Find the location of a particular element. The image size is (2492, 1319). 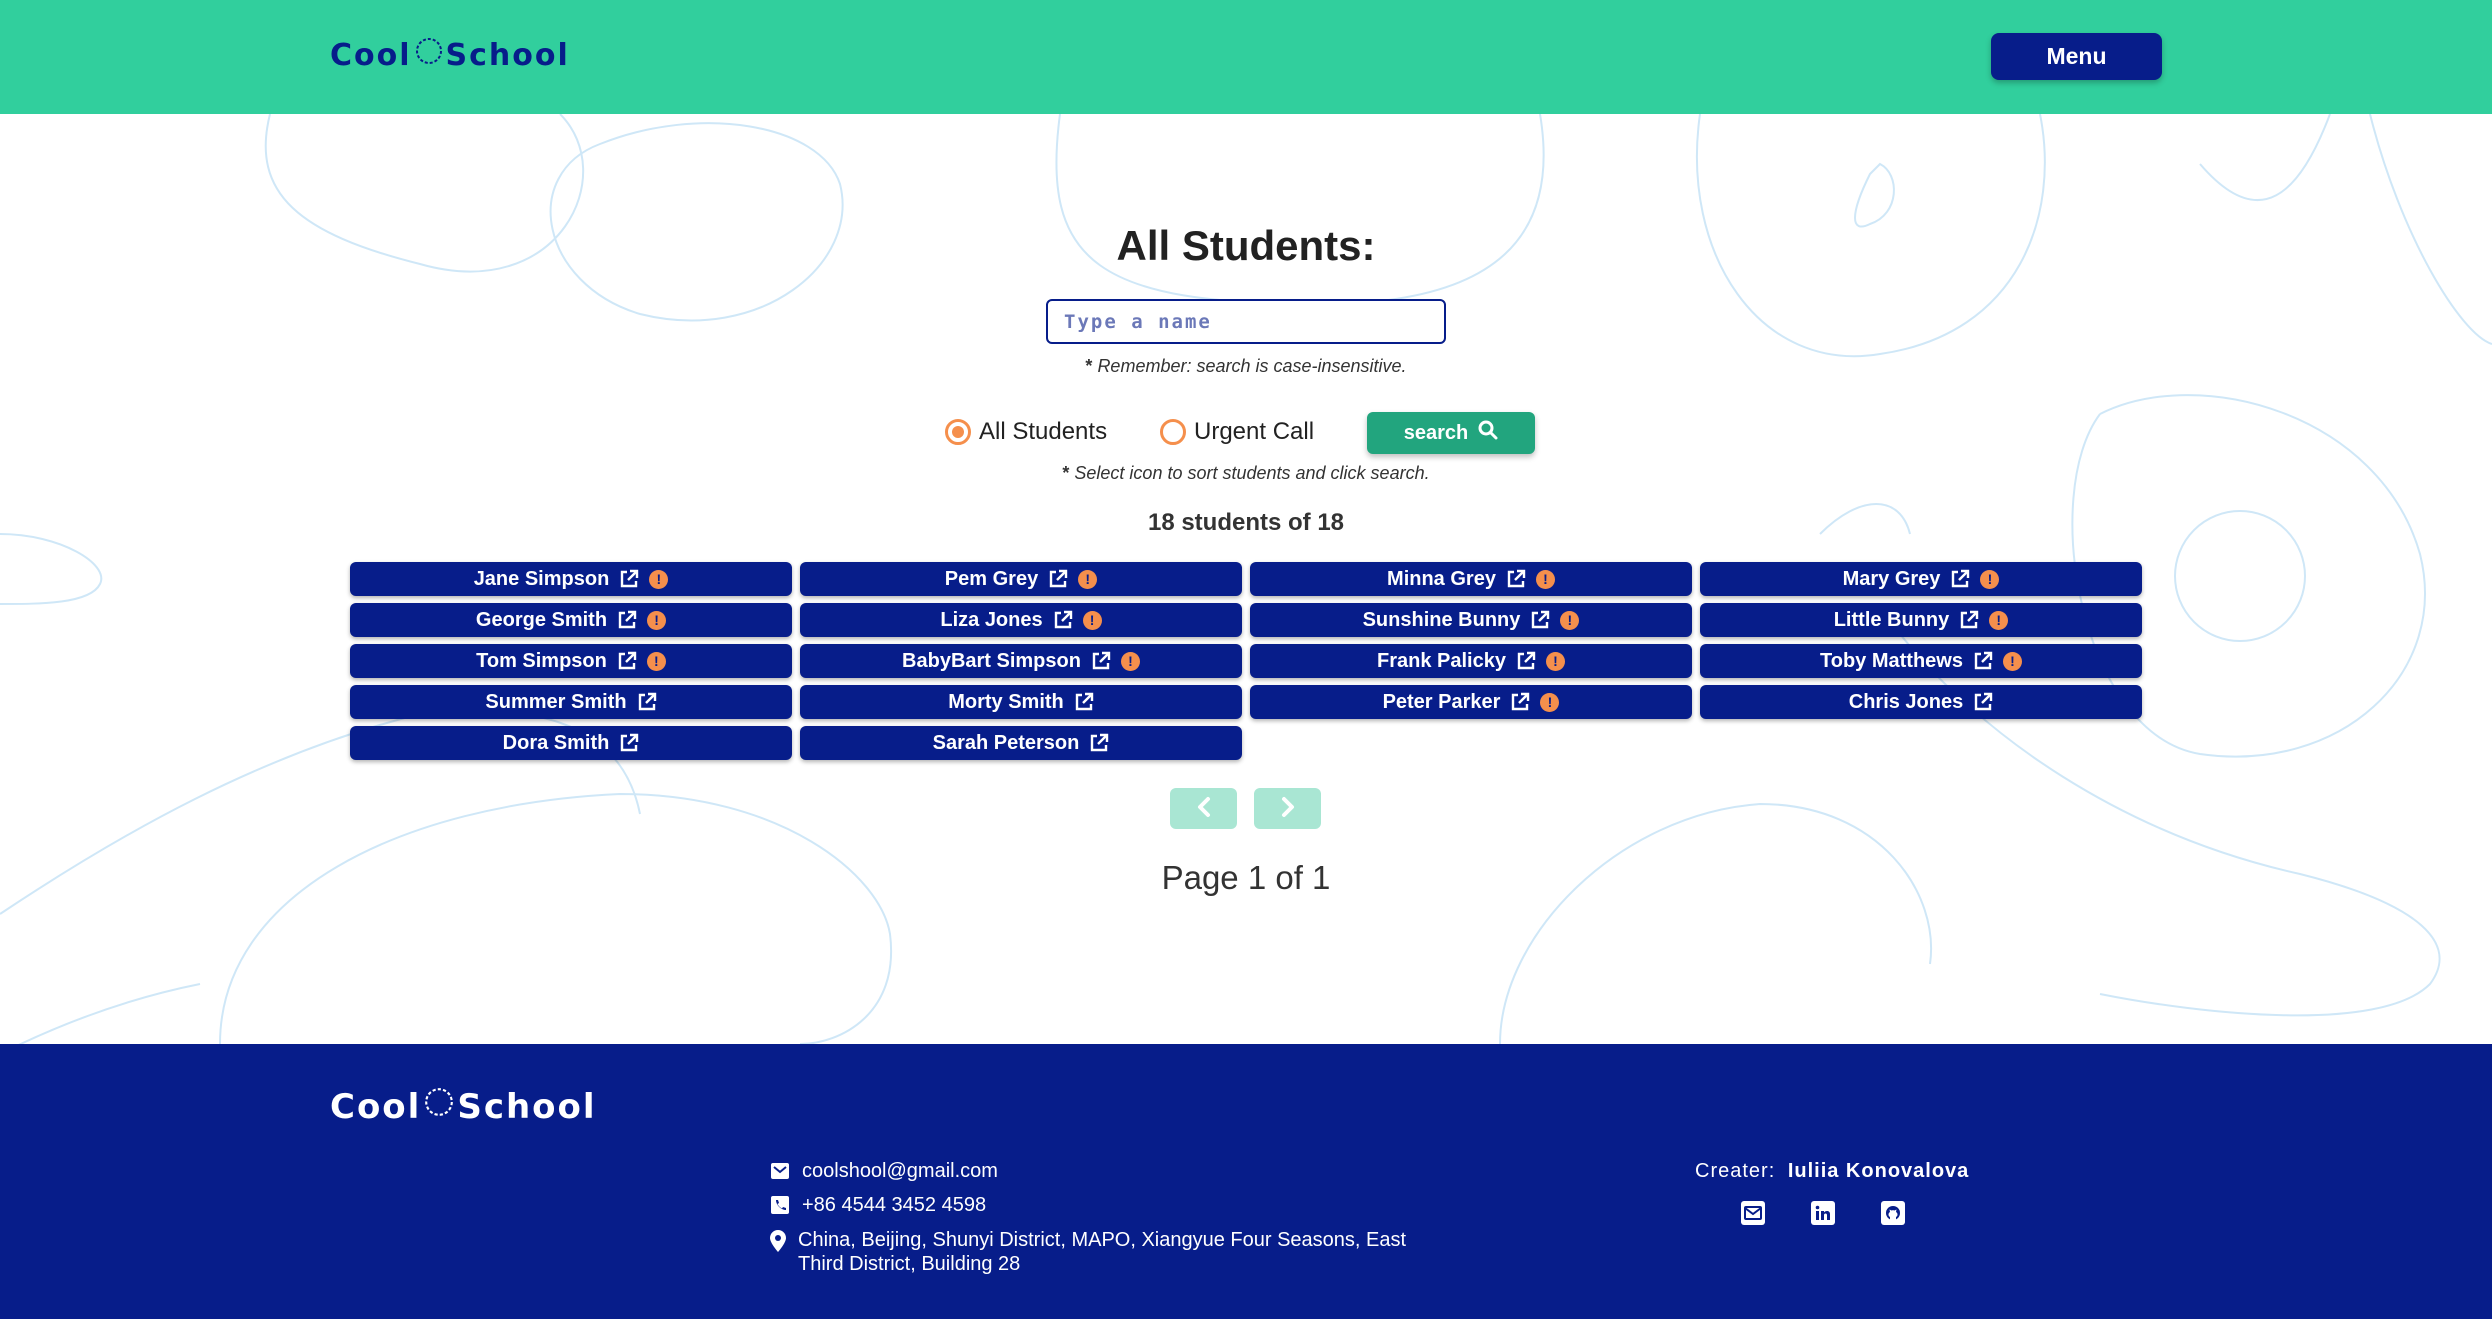

student-card: George Smith! is located at coordinates (571, 620).